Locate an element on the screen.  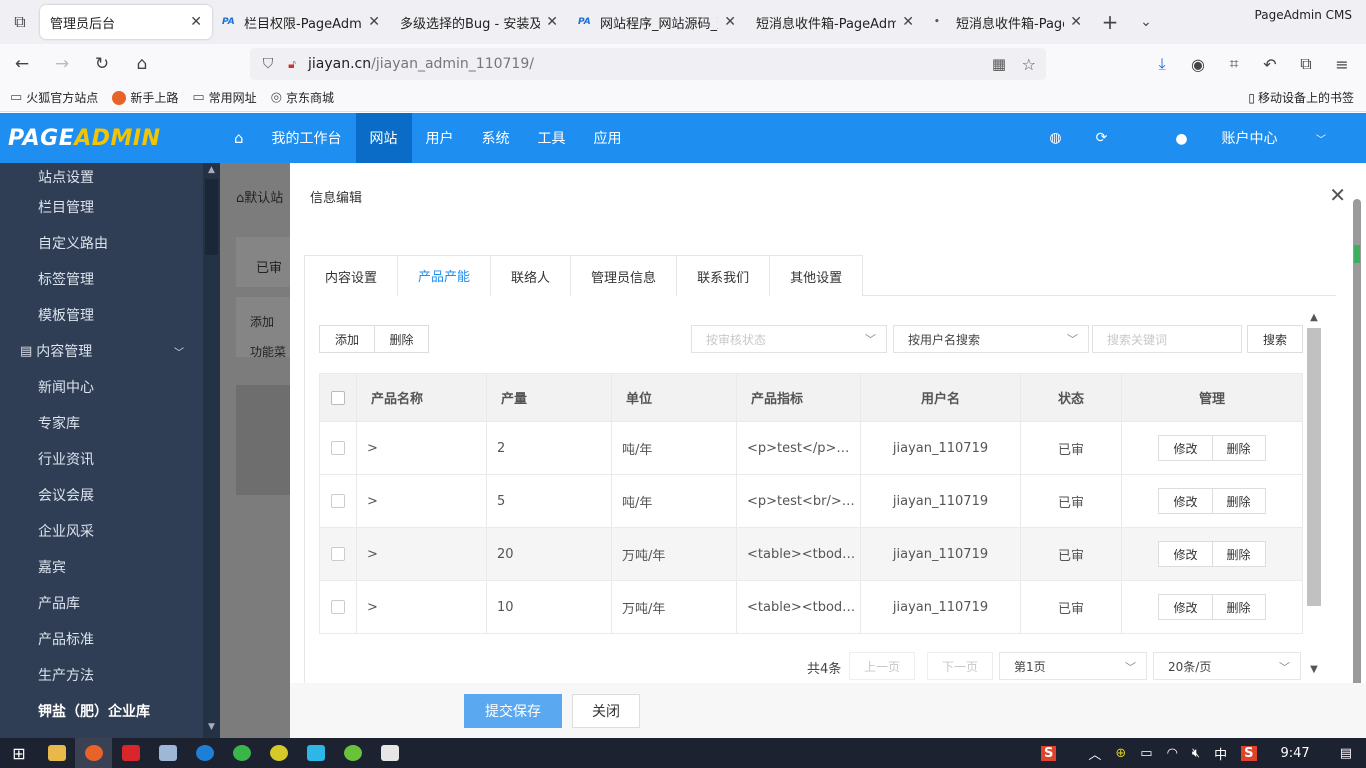
next-page-button: 下一页 is located at coordinates (960, 666).